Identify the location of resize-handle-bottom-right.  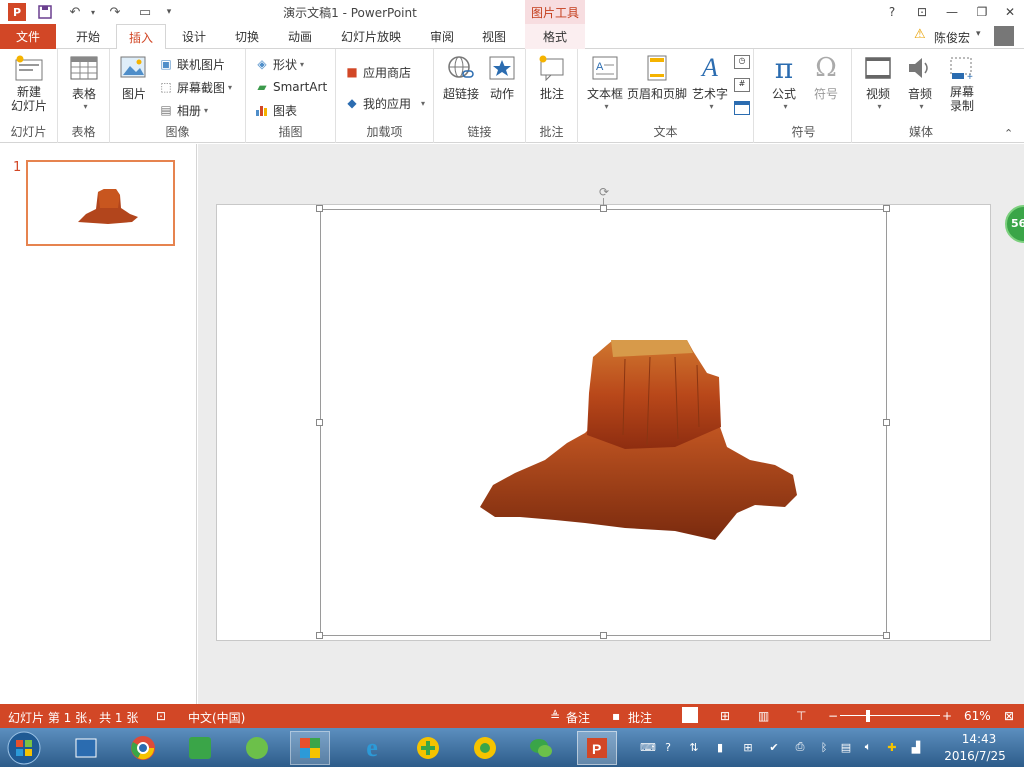
(886, 635).